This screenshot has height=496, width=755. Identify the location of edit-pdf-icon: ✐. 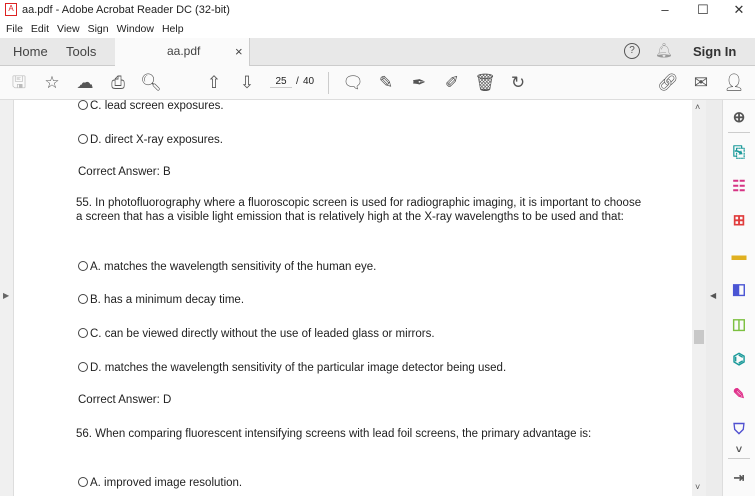
(452, 83).